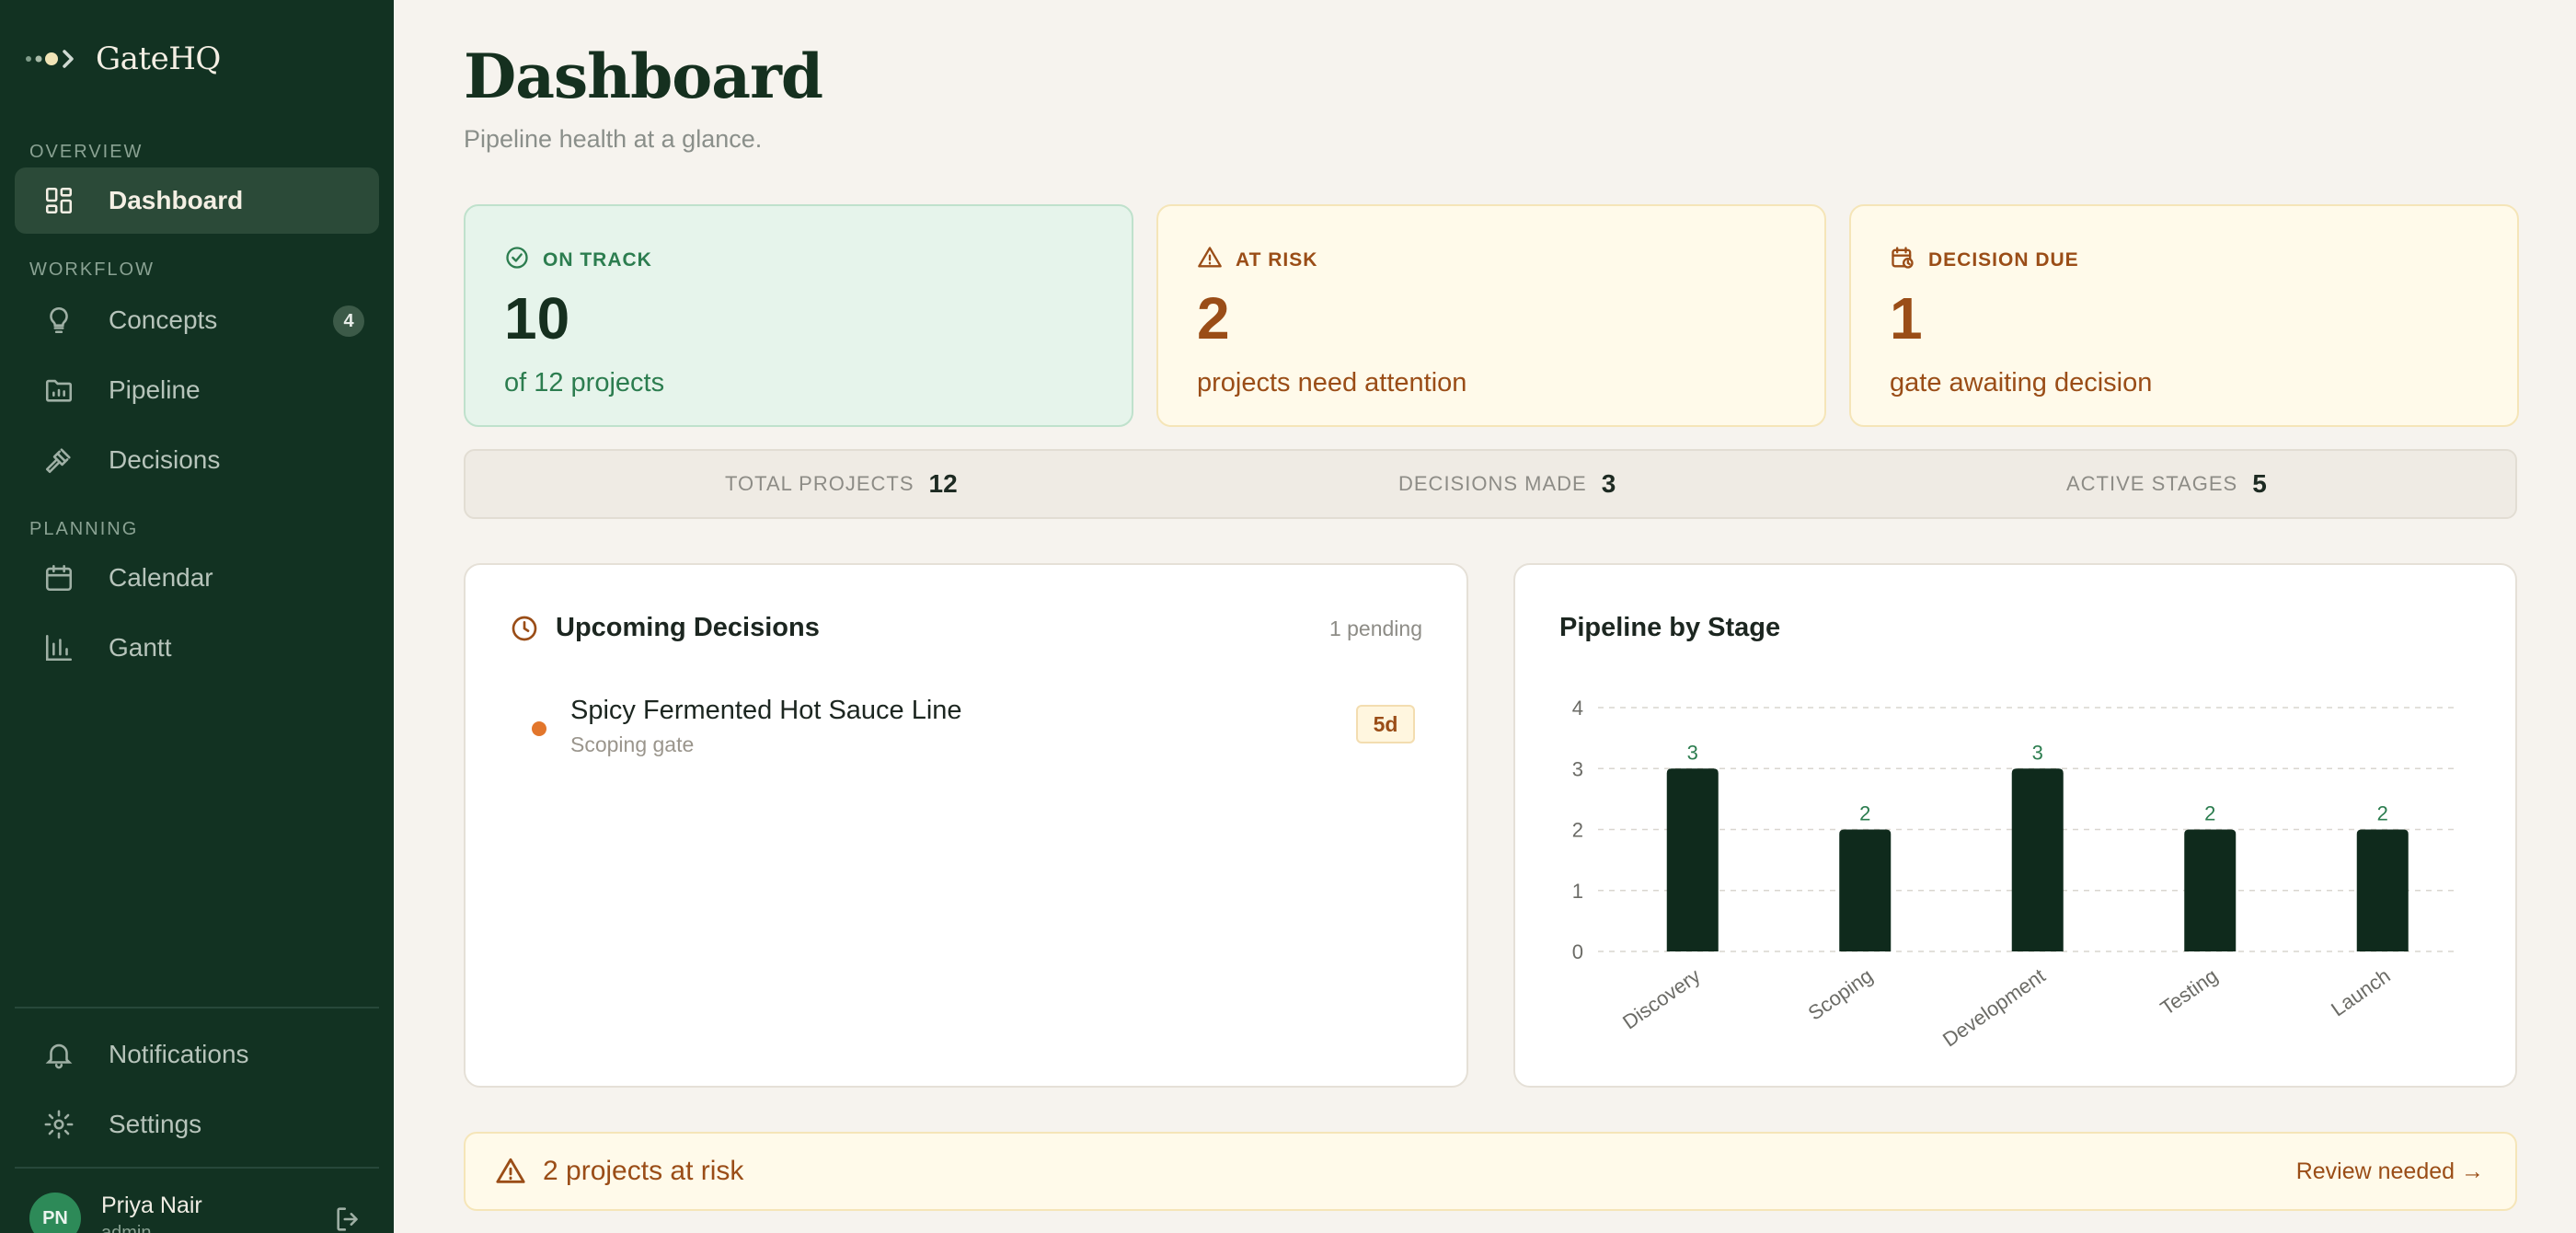 This screenshot has height=1233, width=2576. Describe the element at coordinates (943, 484) in the screenshot. I see `stat-value: 12` at that location.